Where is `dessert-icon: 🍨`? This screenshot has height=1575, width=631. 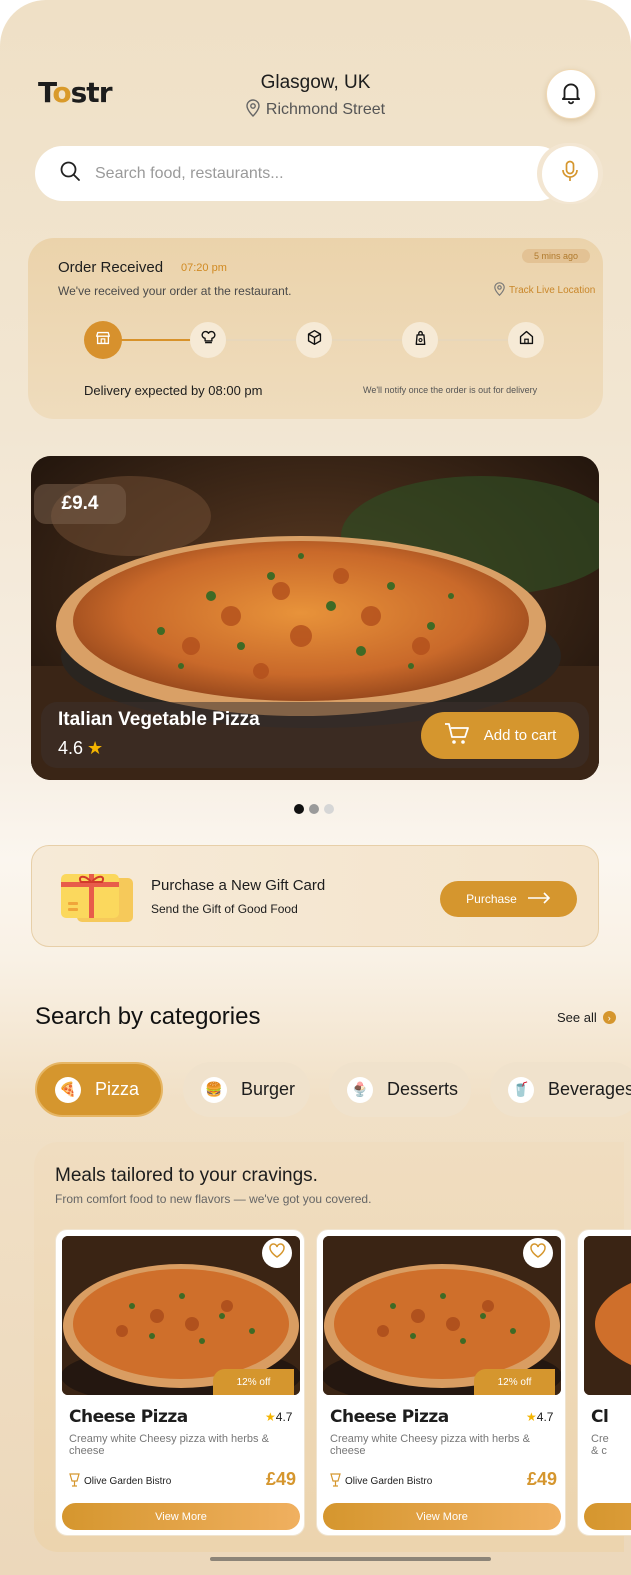 dessert-icon: 🍨 is located at coordinates (360, 1089).